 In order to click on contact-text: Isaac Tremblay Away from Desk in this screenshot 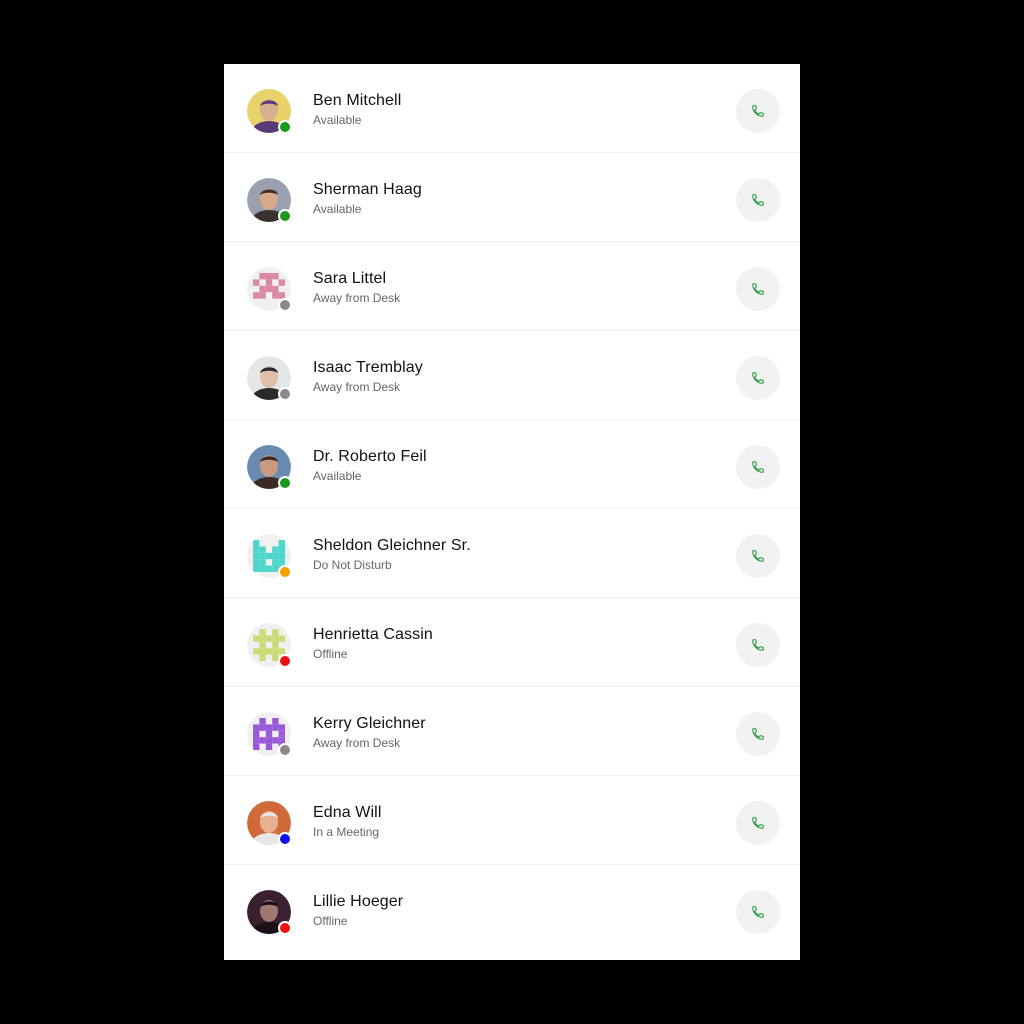, I will do `click(368, 376)`.